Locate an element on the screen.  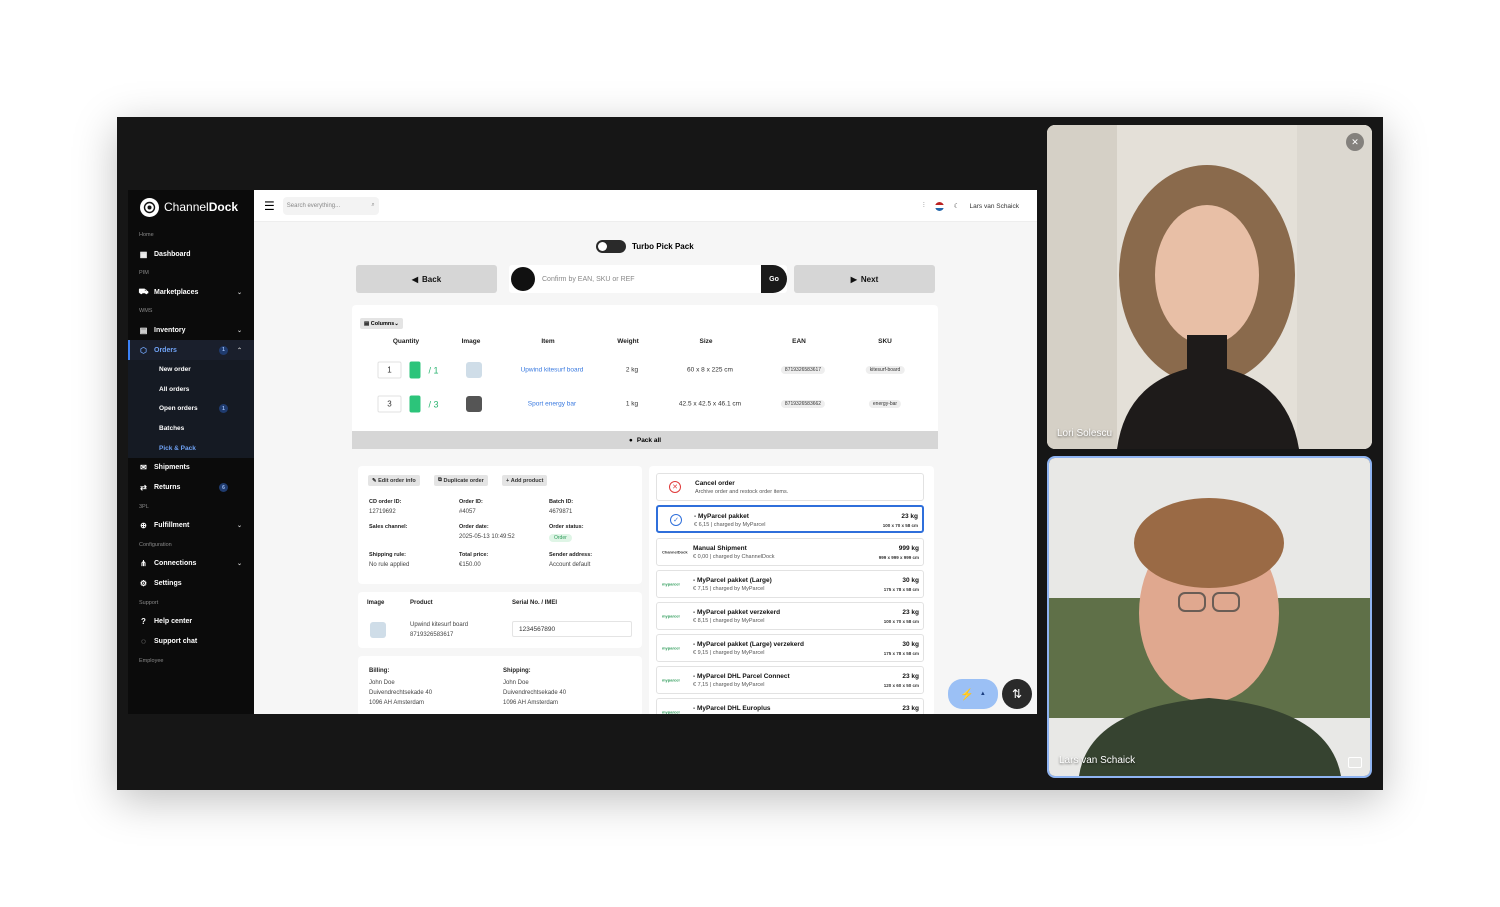
option-name: - MyParcel pakket verzekerd is located at coordinates (737, 612).